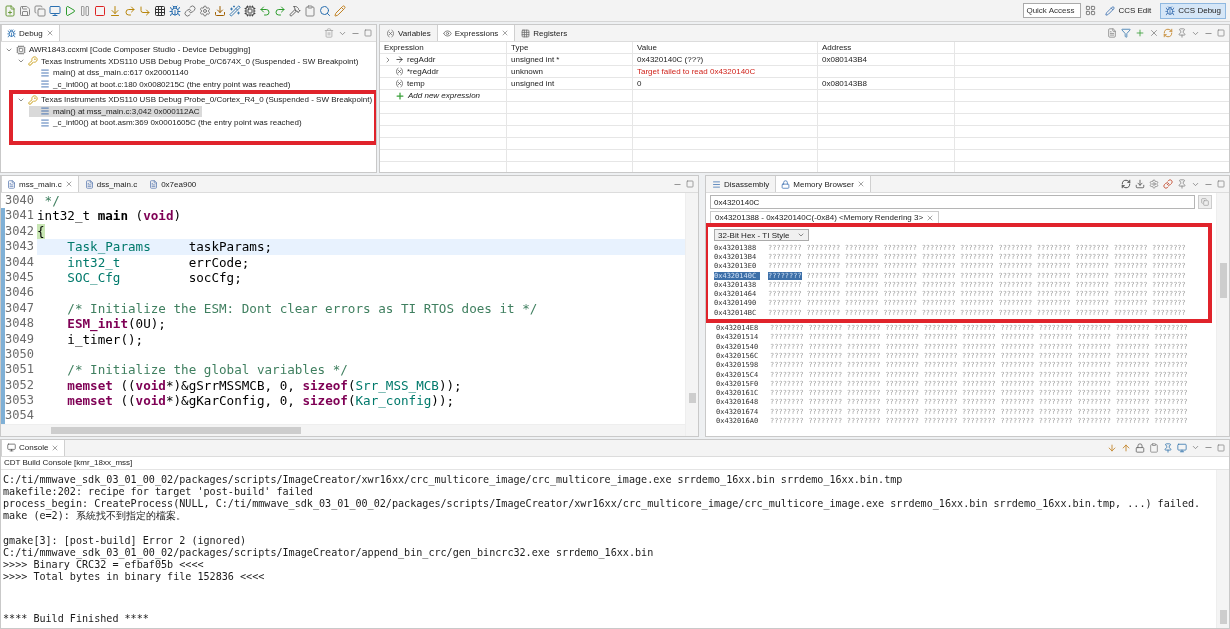  Describe the element at coordinates (1128, 10) in the screenshot. I see `perspective-button: CCS Edit` at that location.